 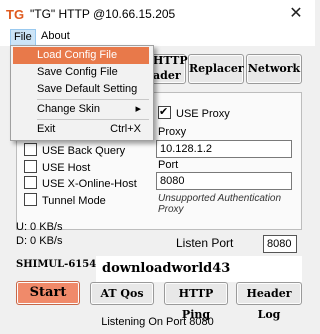 What do you see at coordinates (23, 37) in the screenshot?
I see `menu-file: File` at bounding box center [23, 37].